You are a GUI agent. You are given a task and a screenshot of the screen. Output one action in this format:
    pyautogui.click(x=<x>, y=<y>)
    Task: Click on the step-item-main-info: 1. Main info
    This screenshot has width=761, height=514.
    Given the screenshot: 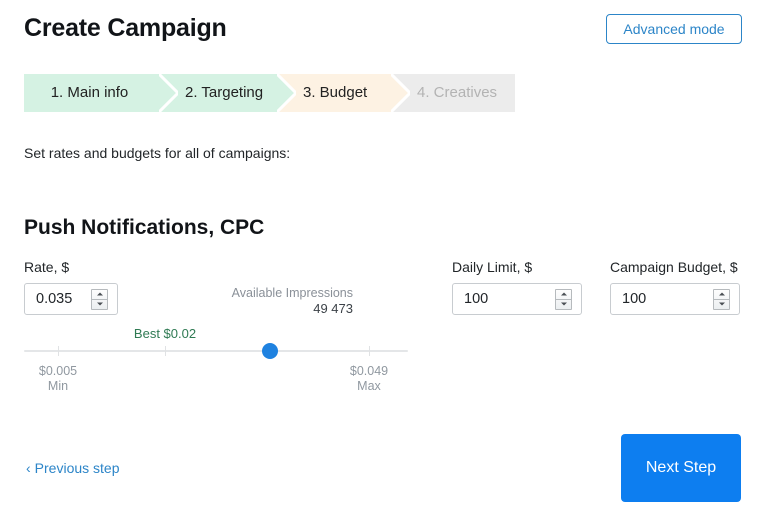 What is the action you would take?
    pyautogui.click(x=101, y=93)
    